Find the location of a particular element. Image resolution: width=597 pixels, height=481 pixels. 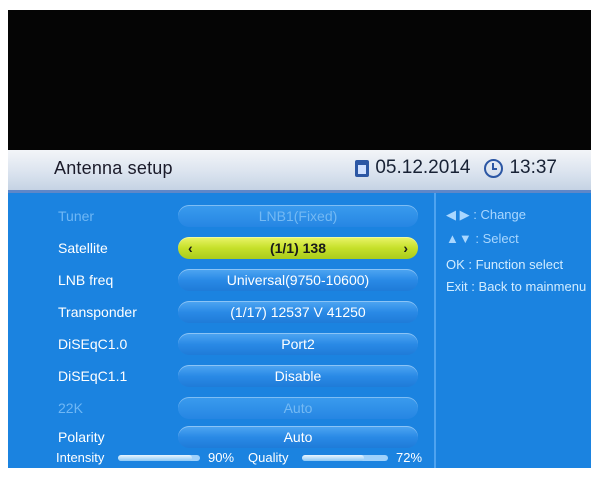

panel-divider is located at coordinates (435, 330).